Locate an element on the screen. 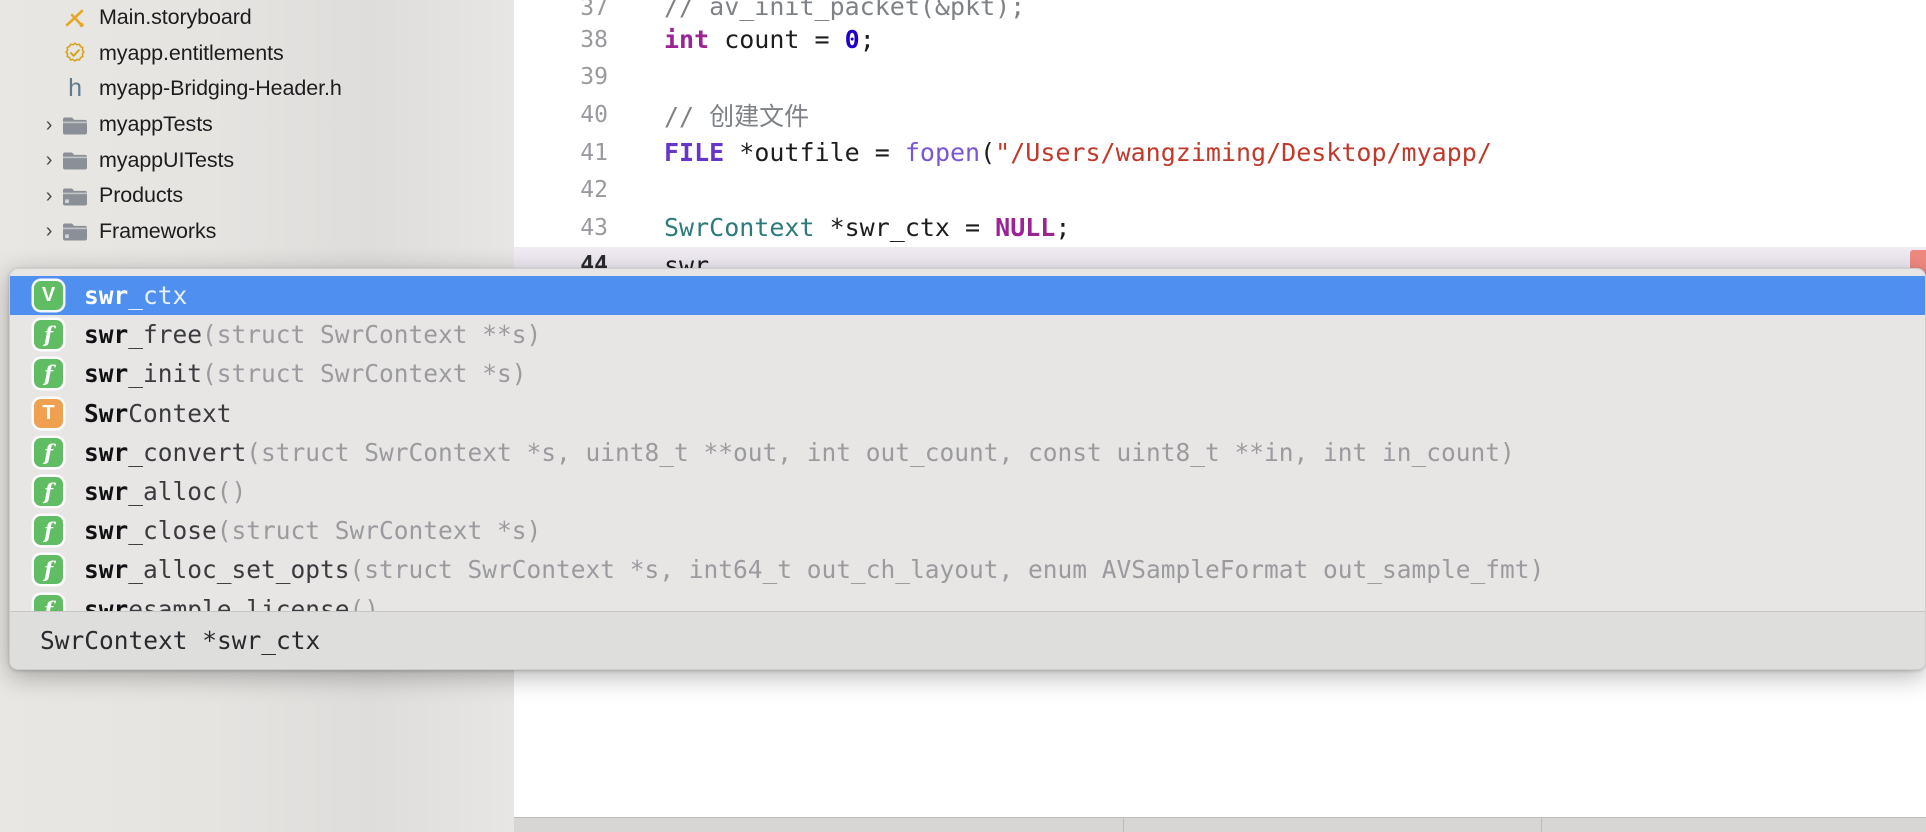  code-token-identifier: count = is located at coordinates (777, 40).